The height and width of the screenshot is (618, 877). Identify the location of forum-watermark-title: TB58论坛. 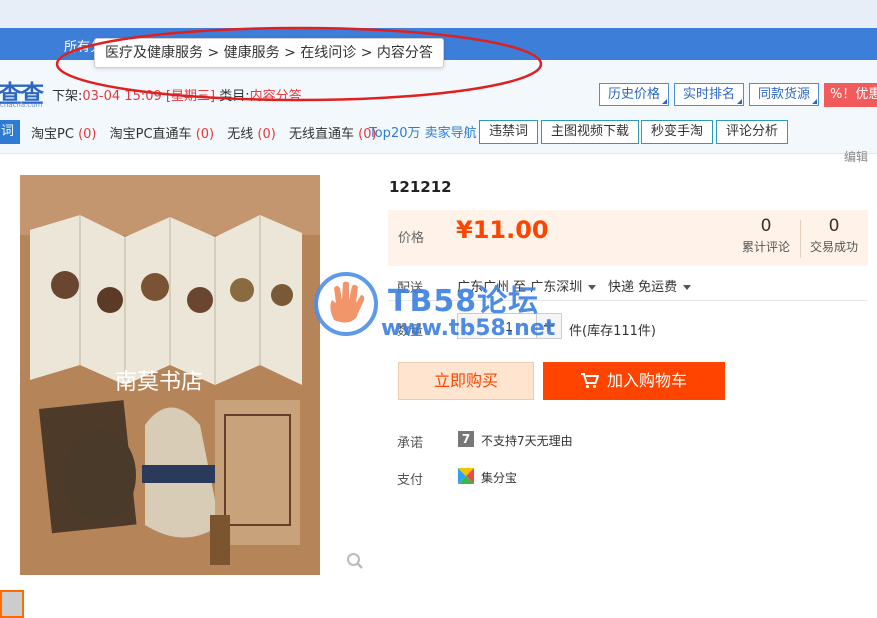
(464, 301).